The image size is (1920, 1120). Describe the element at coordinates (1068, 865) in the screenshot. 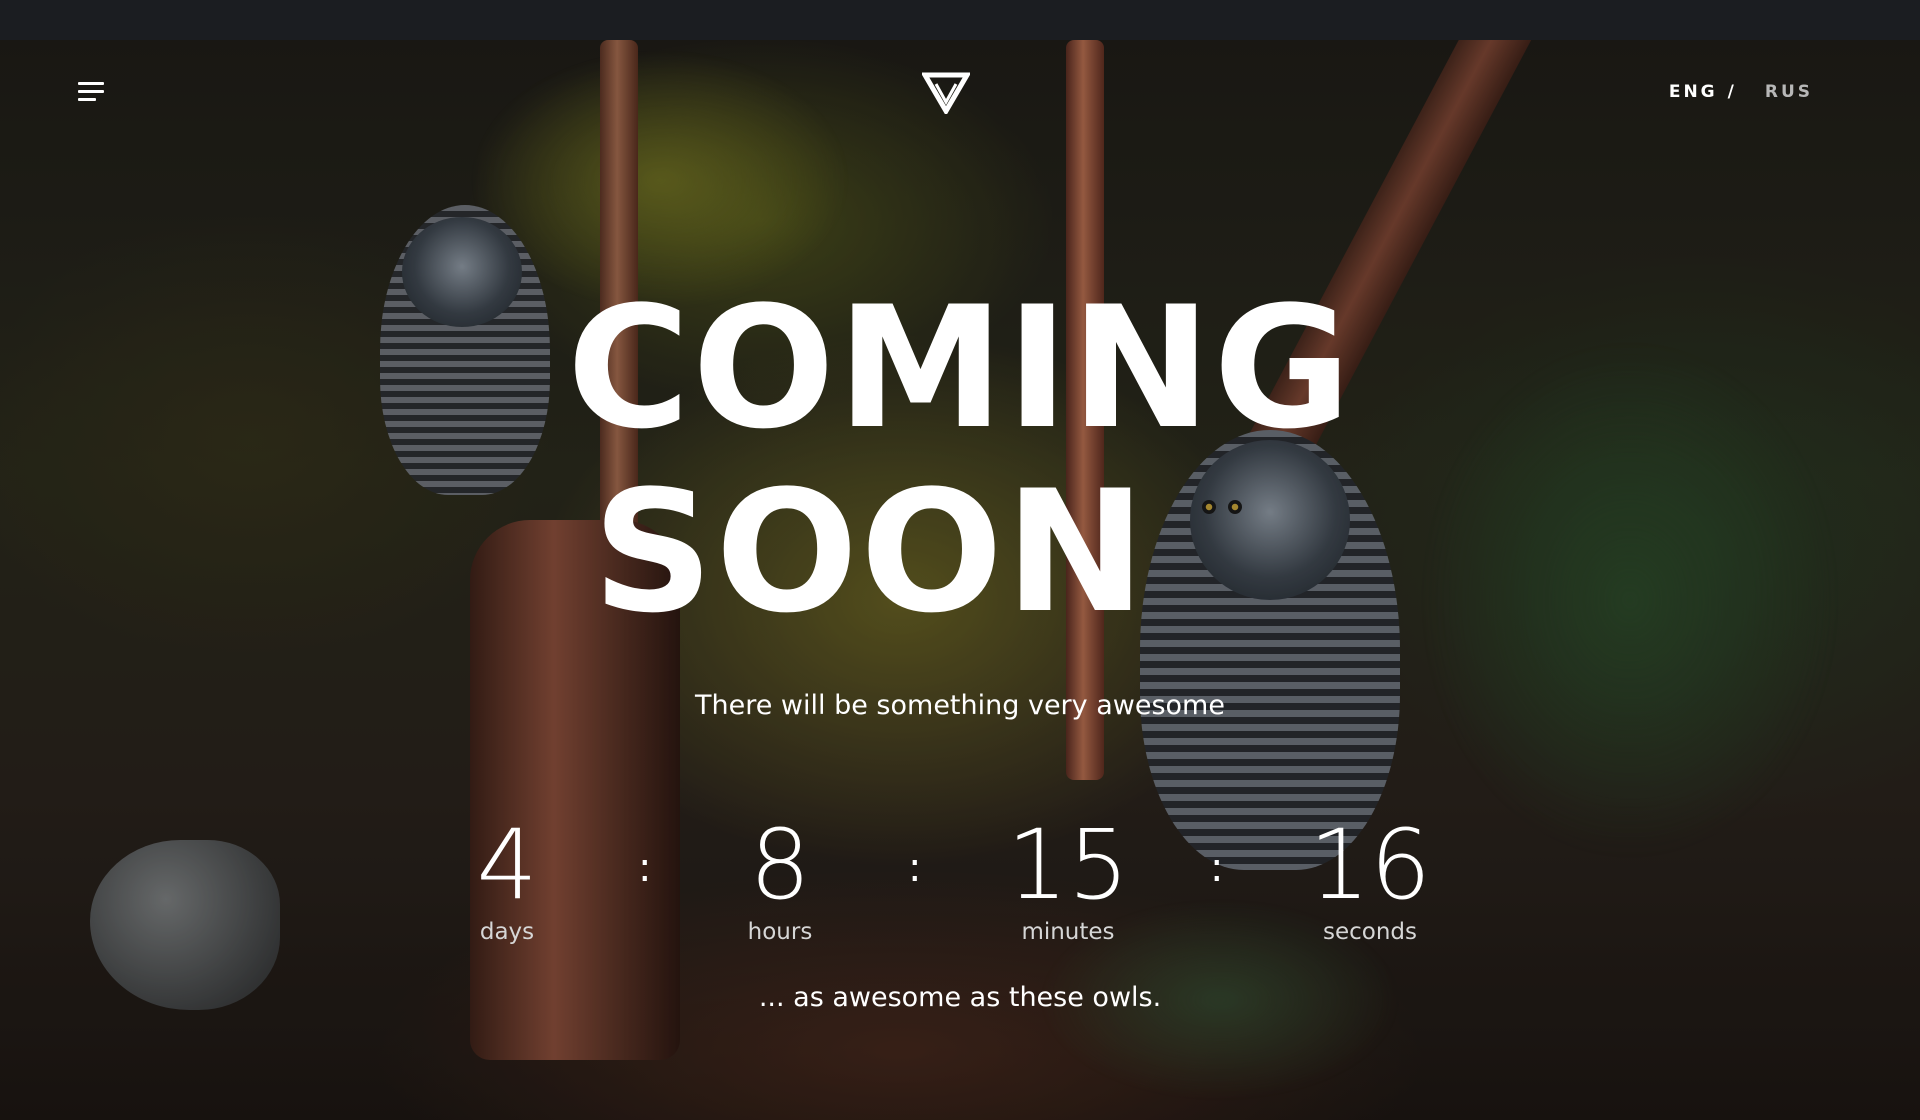

I see `minutes-value: 15` at that location.